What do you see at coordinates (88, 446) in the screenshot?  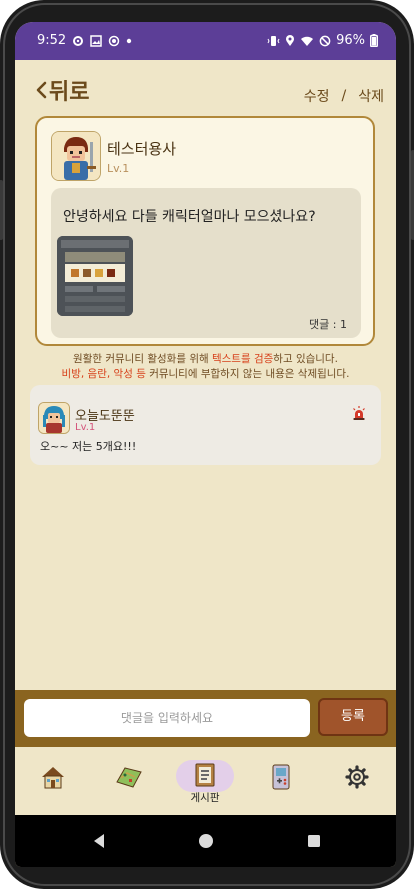 I see `comment-text: 오~~ 저는 5개요!!!` at bounding box center [88, 446].